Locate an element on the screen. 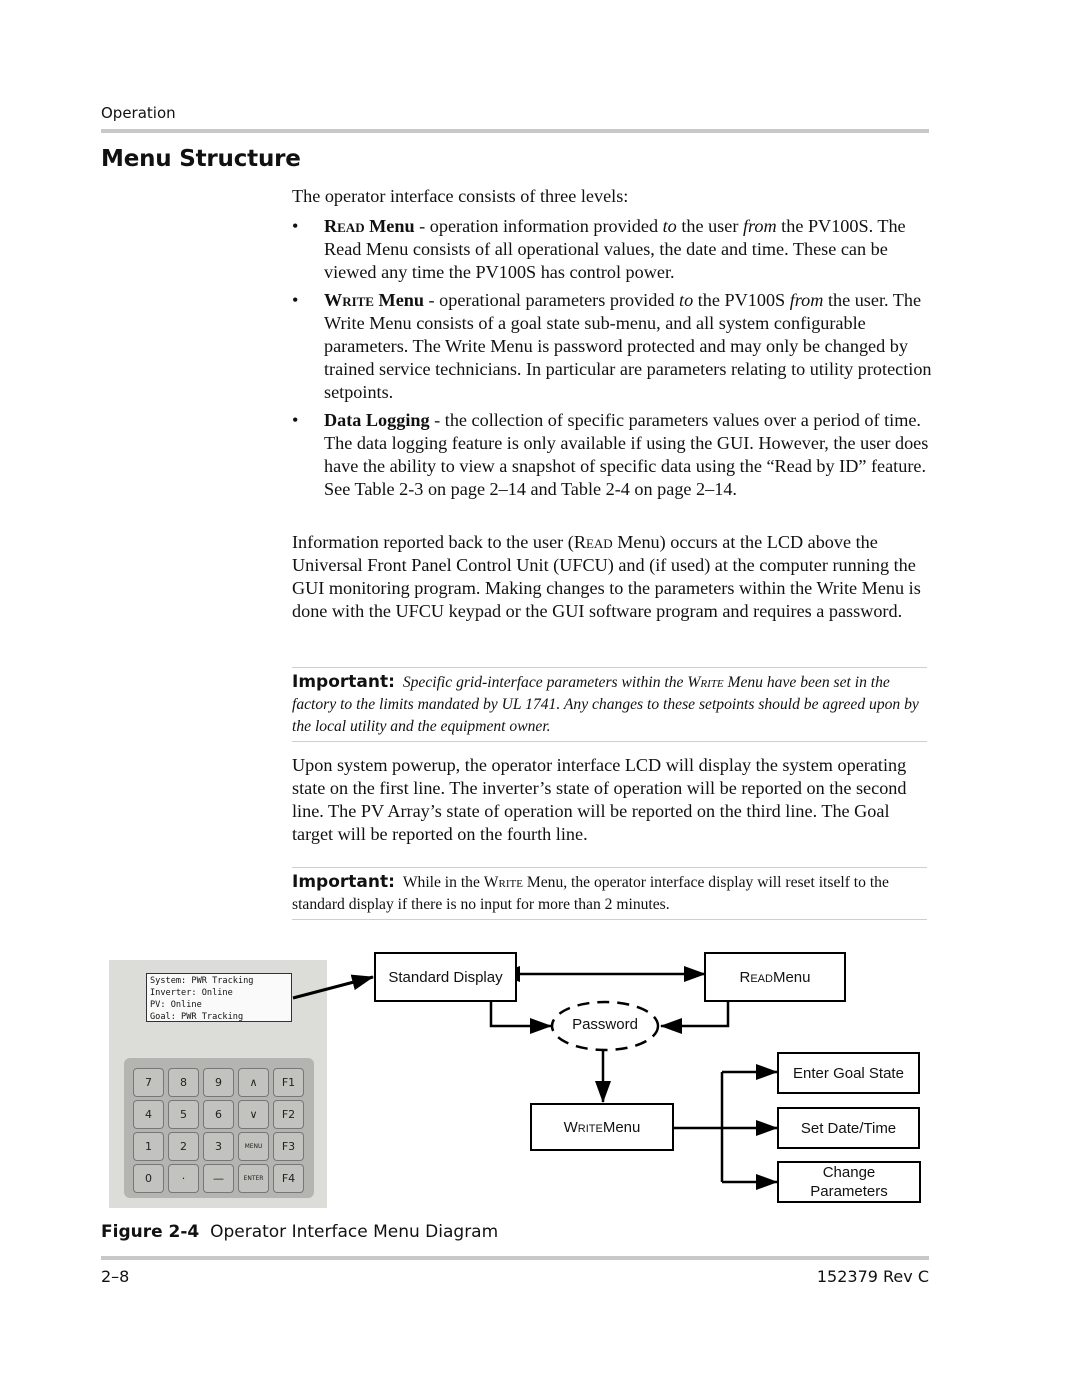 Image resolution: width=1080 pixels, height=1397 pixels. node-set-date-time: Set Date/Time is located at coordinates (848, 1128).